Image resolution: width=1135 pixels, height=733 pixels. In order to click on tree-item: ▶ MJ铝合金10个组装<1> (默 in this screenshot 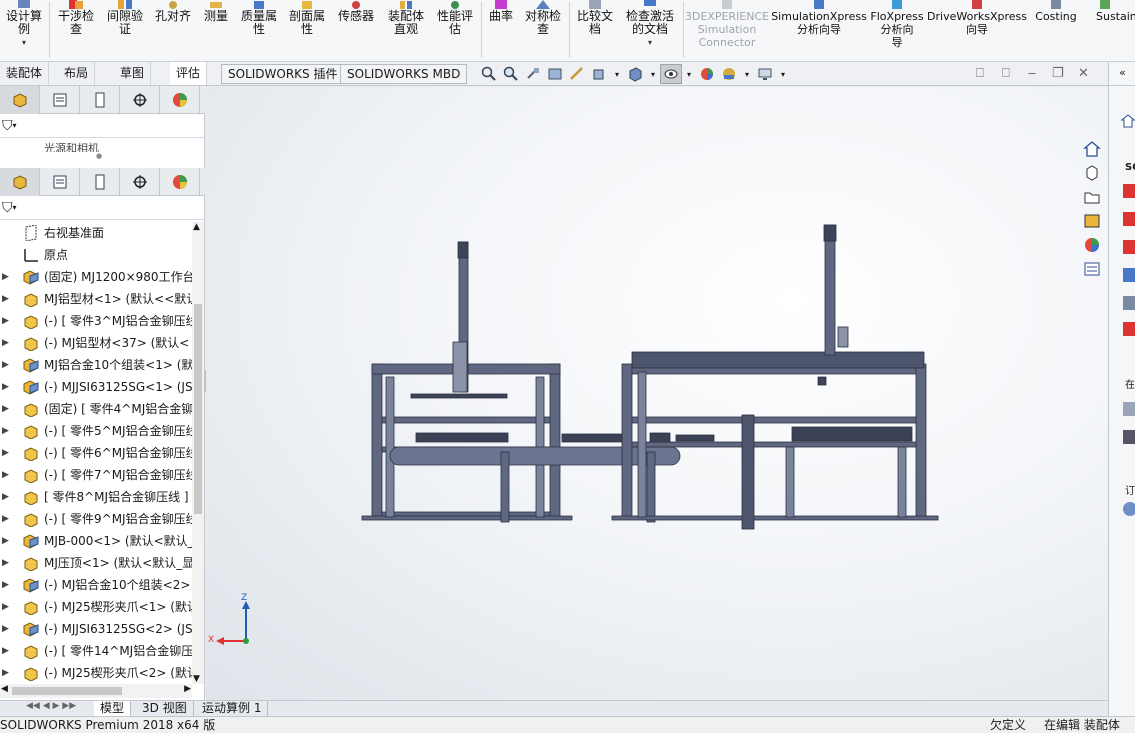, I will do `click(96, 365)`.